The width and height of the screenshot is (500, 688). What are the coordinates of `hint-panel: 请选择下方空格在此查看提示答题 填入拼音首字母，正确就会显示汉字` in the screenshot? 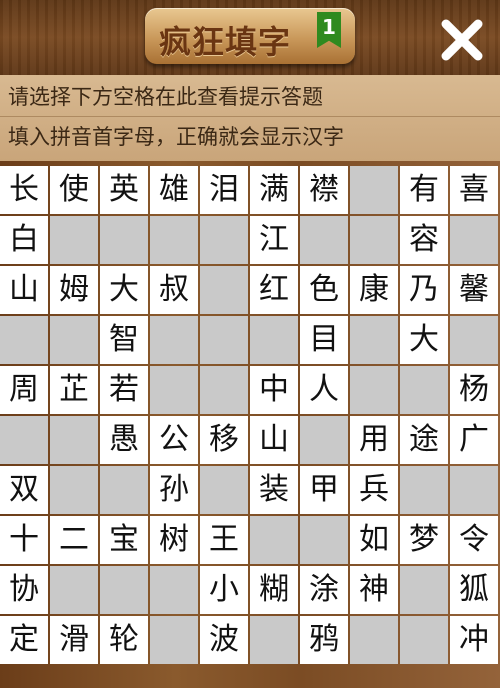 It's located at (250, 118).